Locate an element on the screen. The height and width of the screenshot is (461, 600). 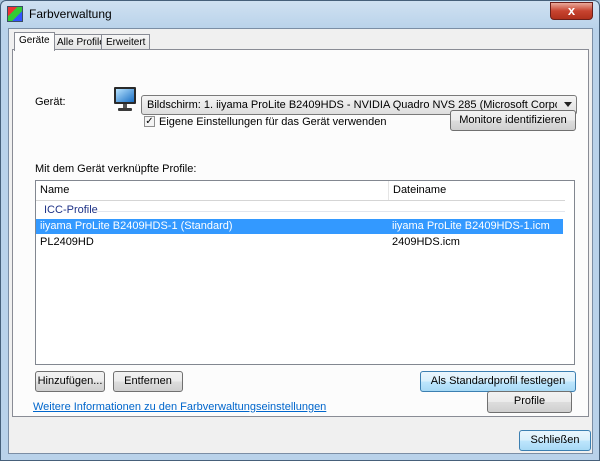
identify-monitors-button: Monitore identifizieren is located at coordinates (513, 120).